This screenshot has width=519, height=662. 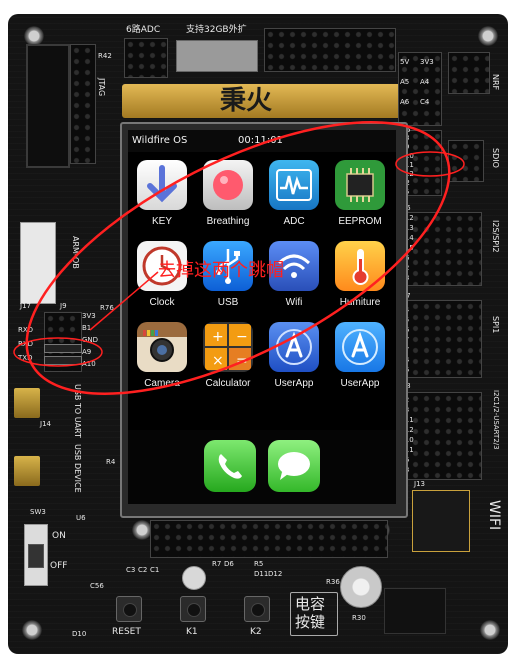 I want to click on sdio-highlight, so click(x=430, y=164).